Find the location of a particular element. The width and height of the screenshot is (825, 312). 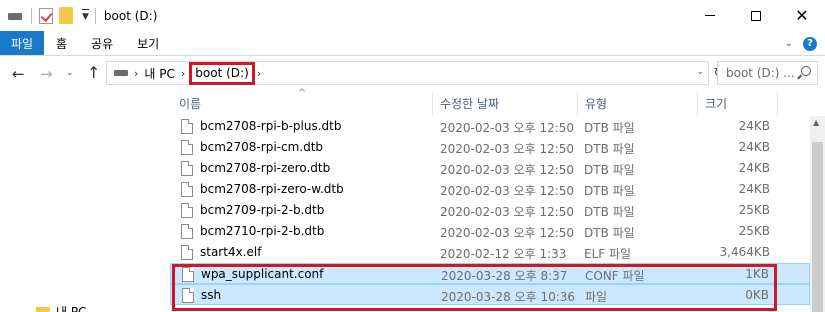

address-bar: › 내 PC › boot (D:) › ⌄ is located at coordinates (407, 73).